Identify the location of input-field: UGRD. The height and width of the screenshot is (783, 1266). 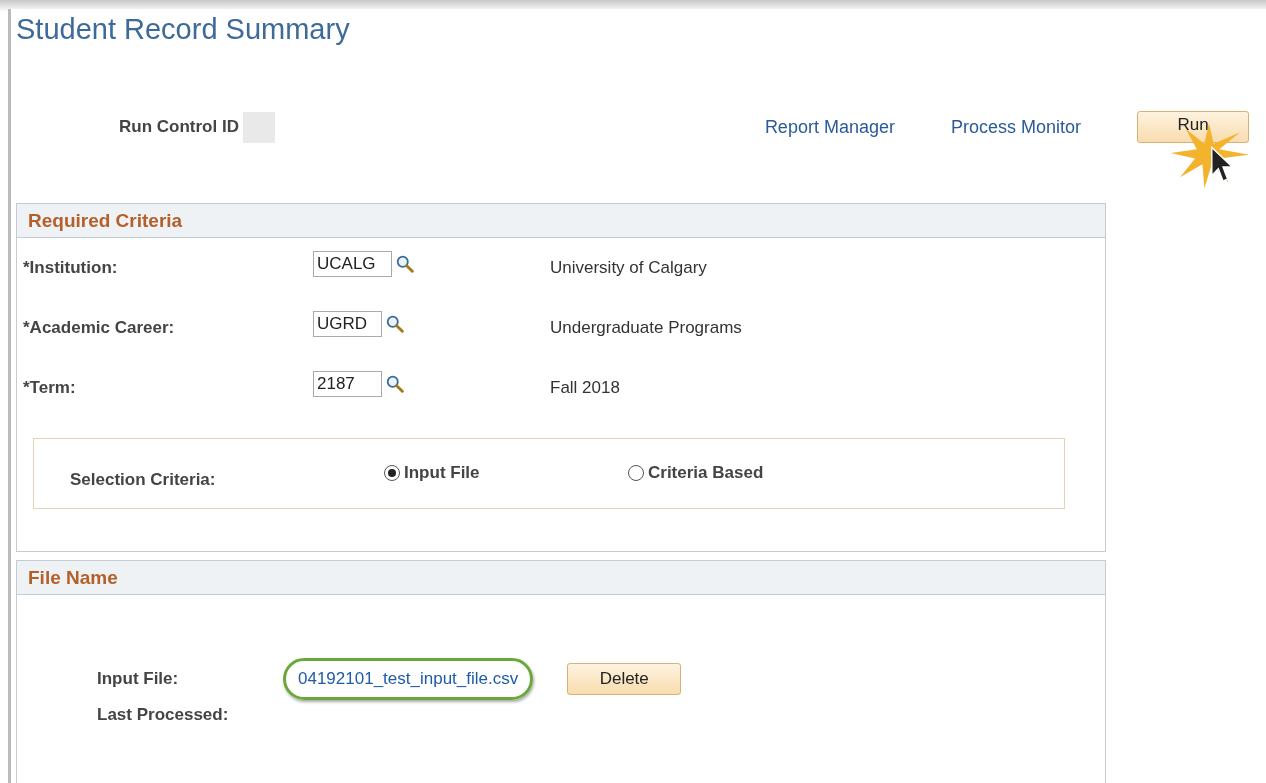
(347, 324).